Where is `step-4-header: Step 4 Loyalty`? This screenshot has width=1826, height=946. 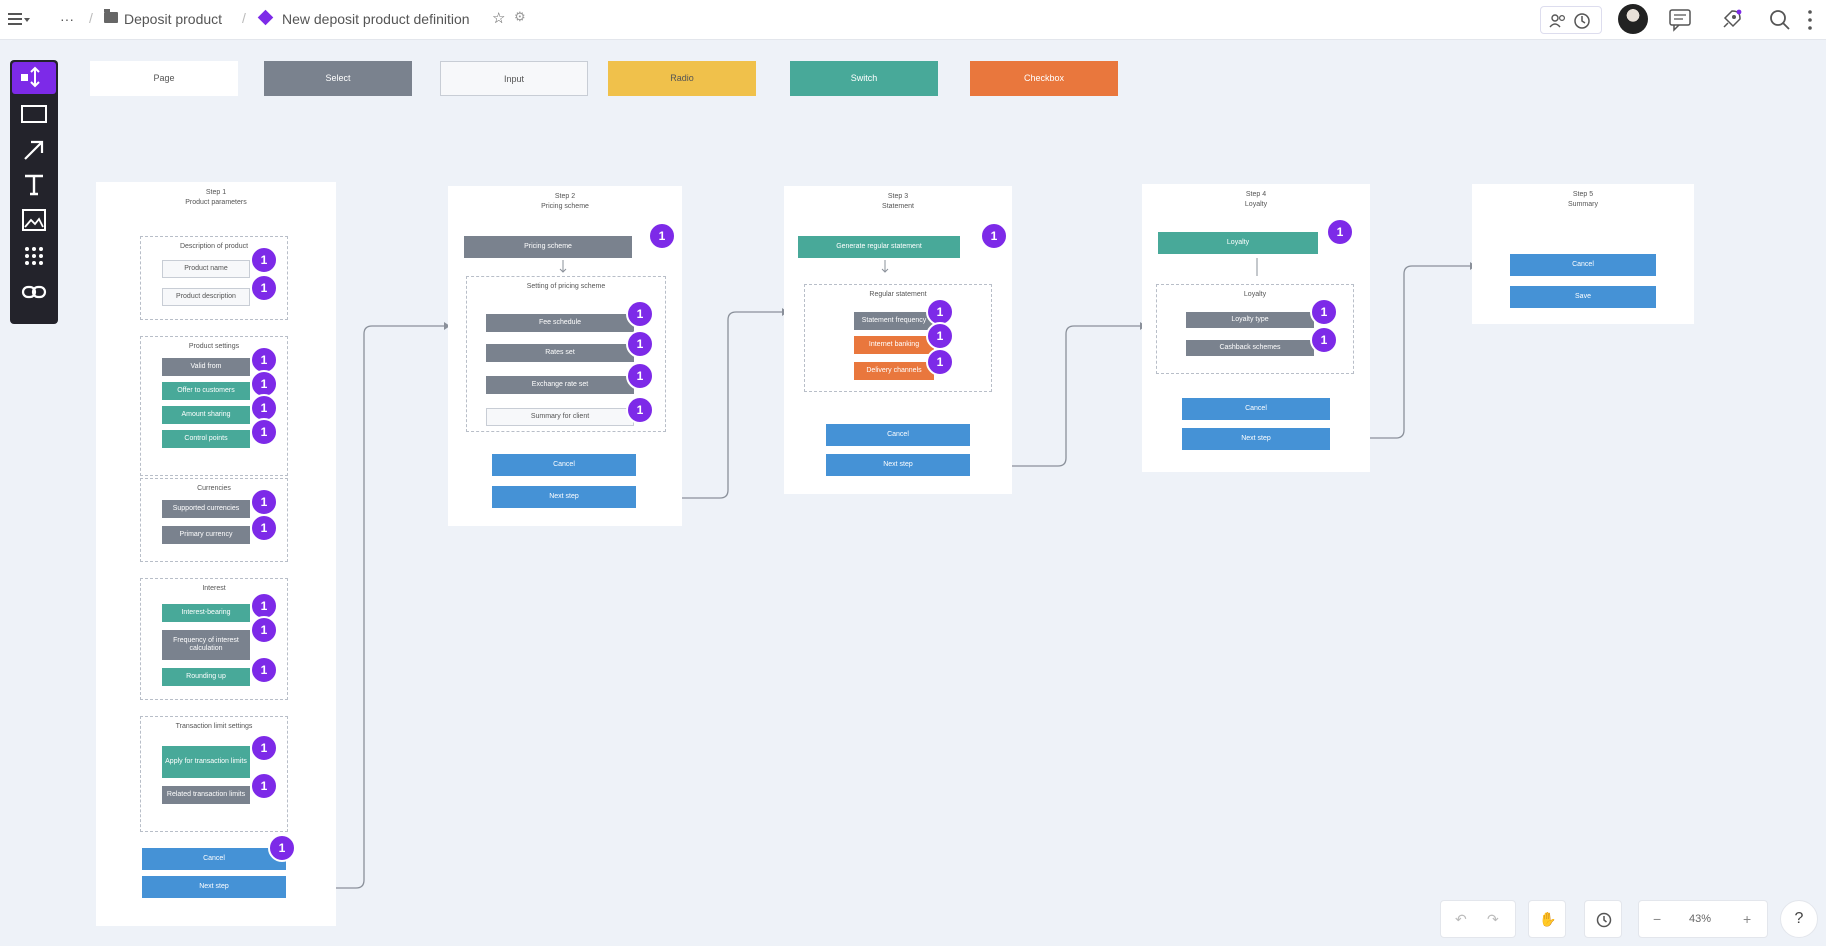
step-4-header: Step 4 Loyalty is located at coordinates (1256, 199).